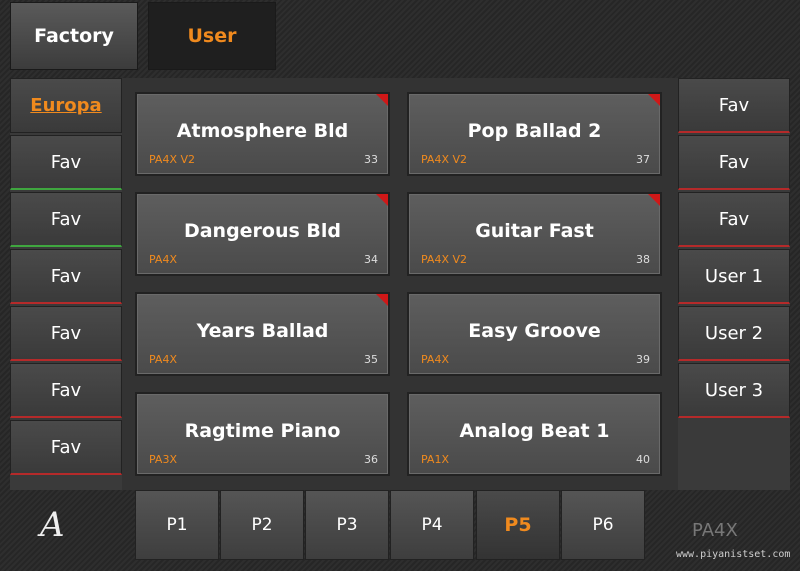 The width and height of the screenshot is (800, 571). I want to click on style-button: Dangerous Bld PA4X 34, so click(262, 234).